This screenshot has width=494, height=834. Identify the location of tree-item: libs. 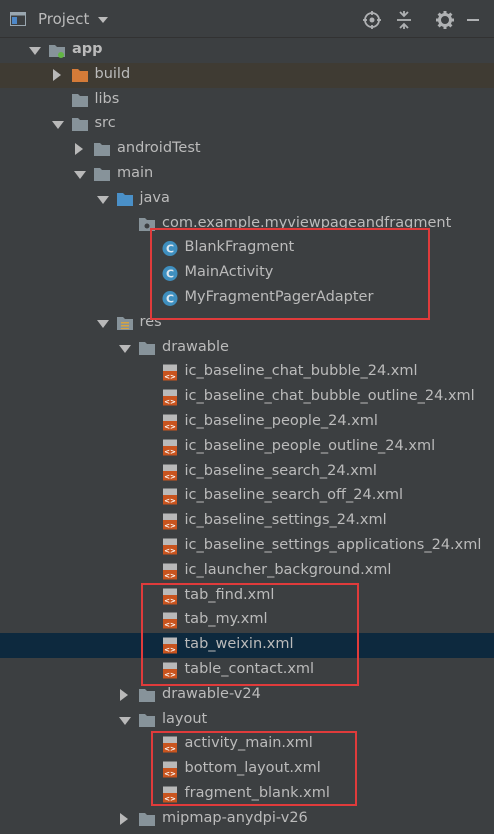
(247, 100).